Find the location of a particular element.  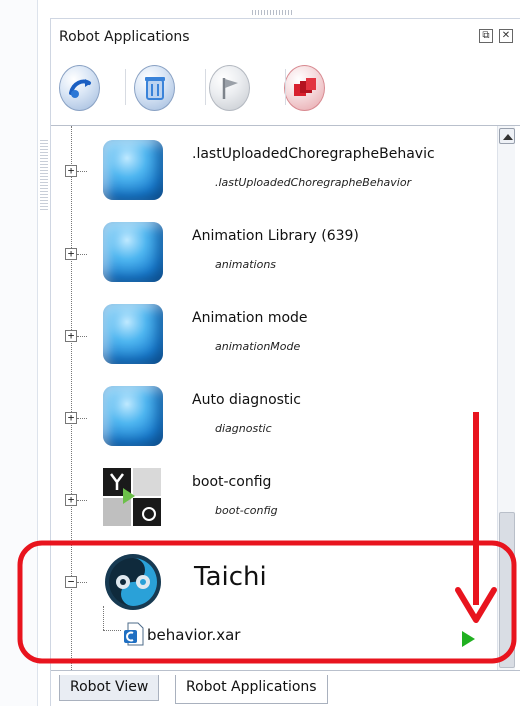

toolbar is located at coordinates (209, 88).